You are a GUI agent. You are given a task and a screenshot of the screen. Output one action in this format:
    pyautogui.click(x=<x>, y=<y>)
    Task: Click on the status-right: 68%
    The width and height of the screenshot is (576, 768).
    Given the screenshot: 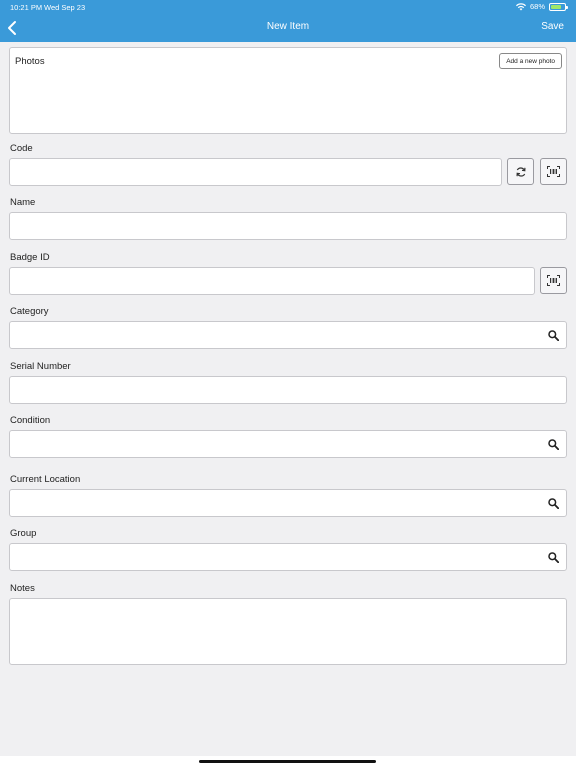 What is the action you would take?
    pyautogui.click(x=541, y=6)
    